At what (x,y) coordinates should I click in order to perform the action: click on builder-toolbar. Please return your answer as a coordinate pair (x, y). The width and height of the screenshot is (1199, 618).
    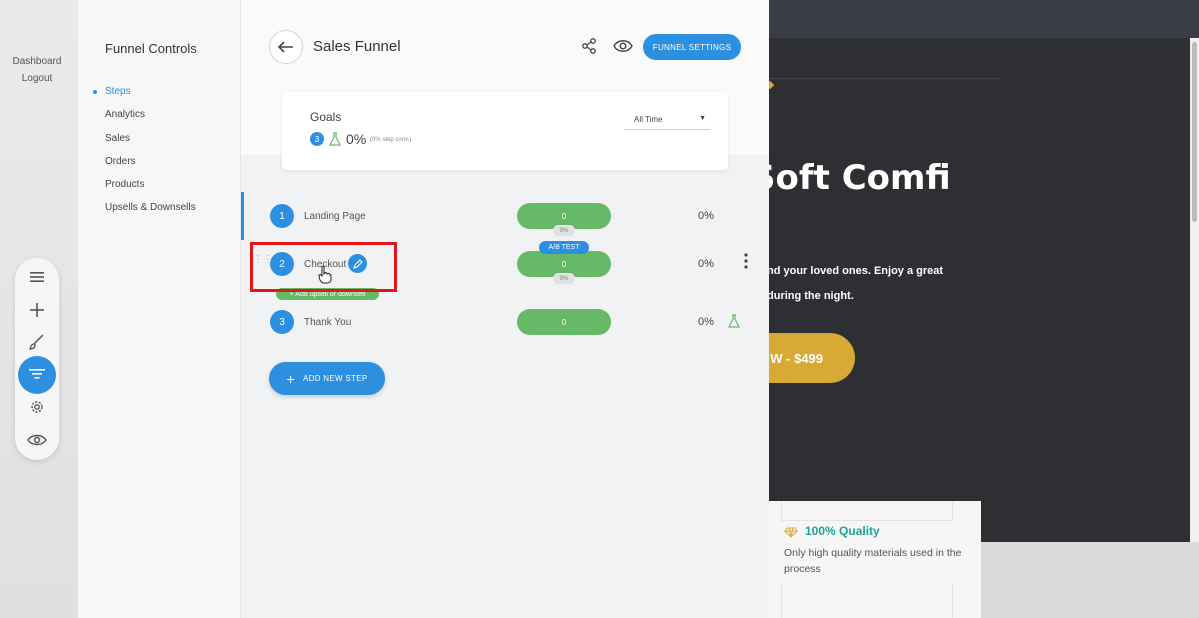
    Looking at the image, I should click on (37, 359).